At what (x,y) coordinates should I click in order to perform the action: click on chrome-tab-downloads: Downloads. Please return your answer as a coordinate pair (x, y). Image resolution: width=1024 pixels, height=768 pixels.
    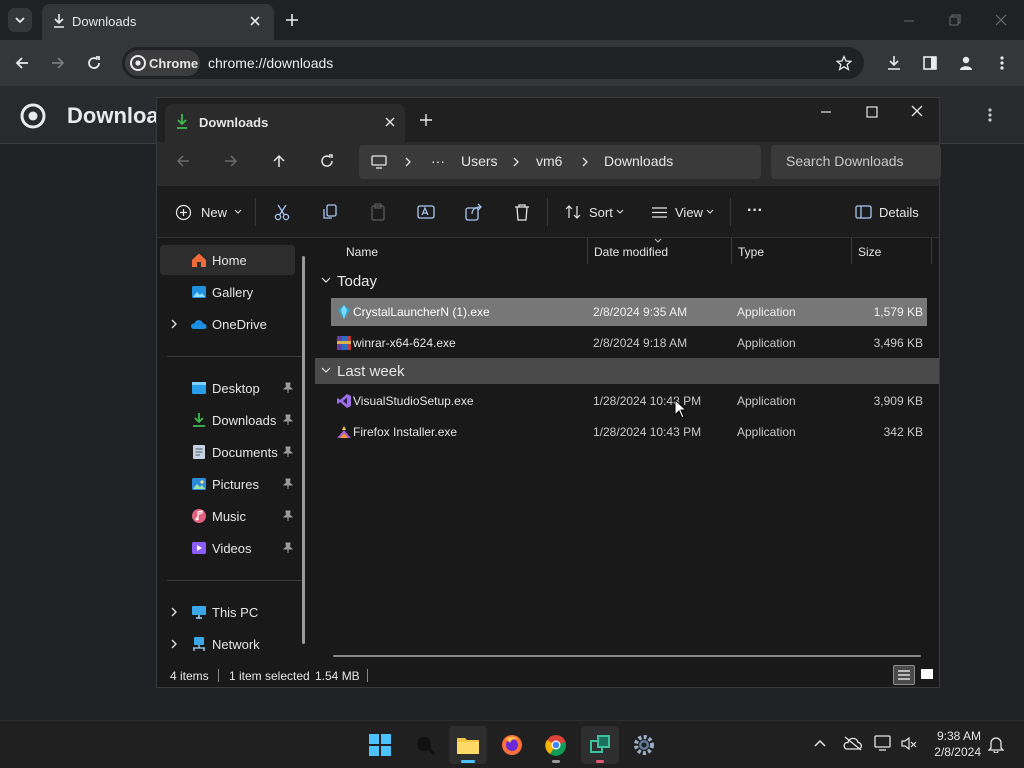
    Looking at the image, I should click on (158, 22).